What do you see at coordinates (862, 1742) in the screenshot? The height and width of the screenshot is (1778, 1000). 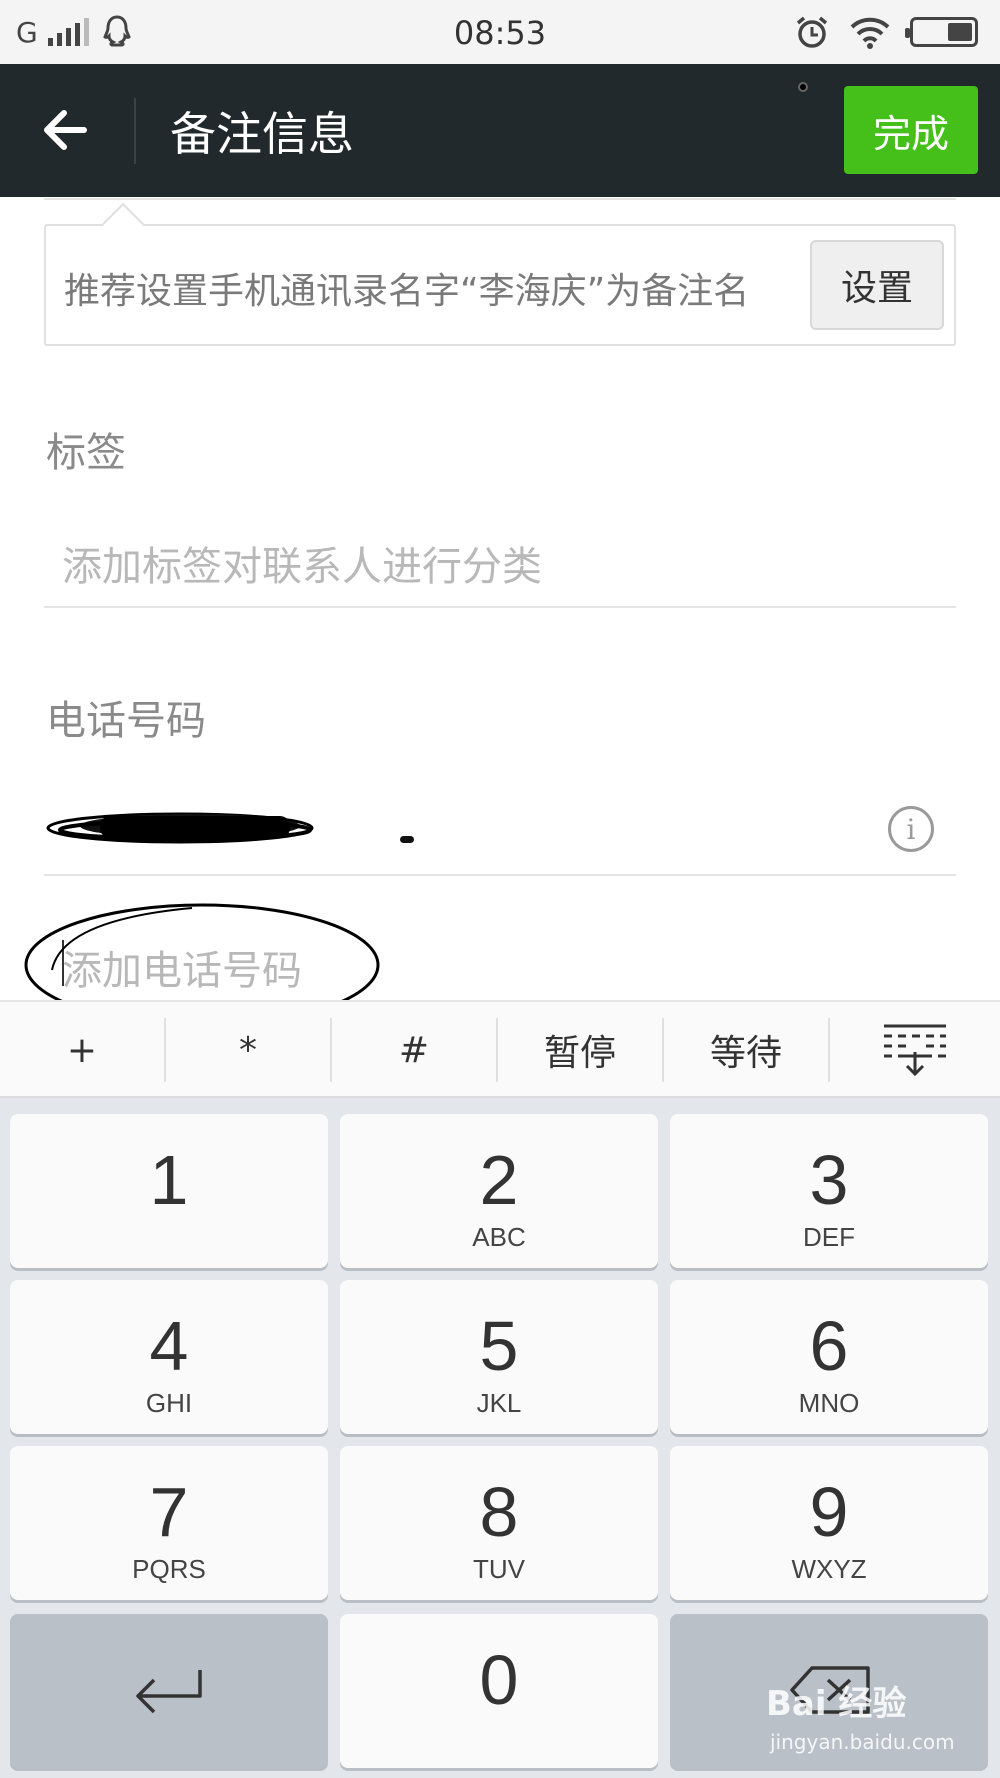 I see `baidu-watermark-url: jingyan.baidu.com` at bounding box center [862, 1742].